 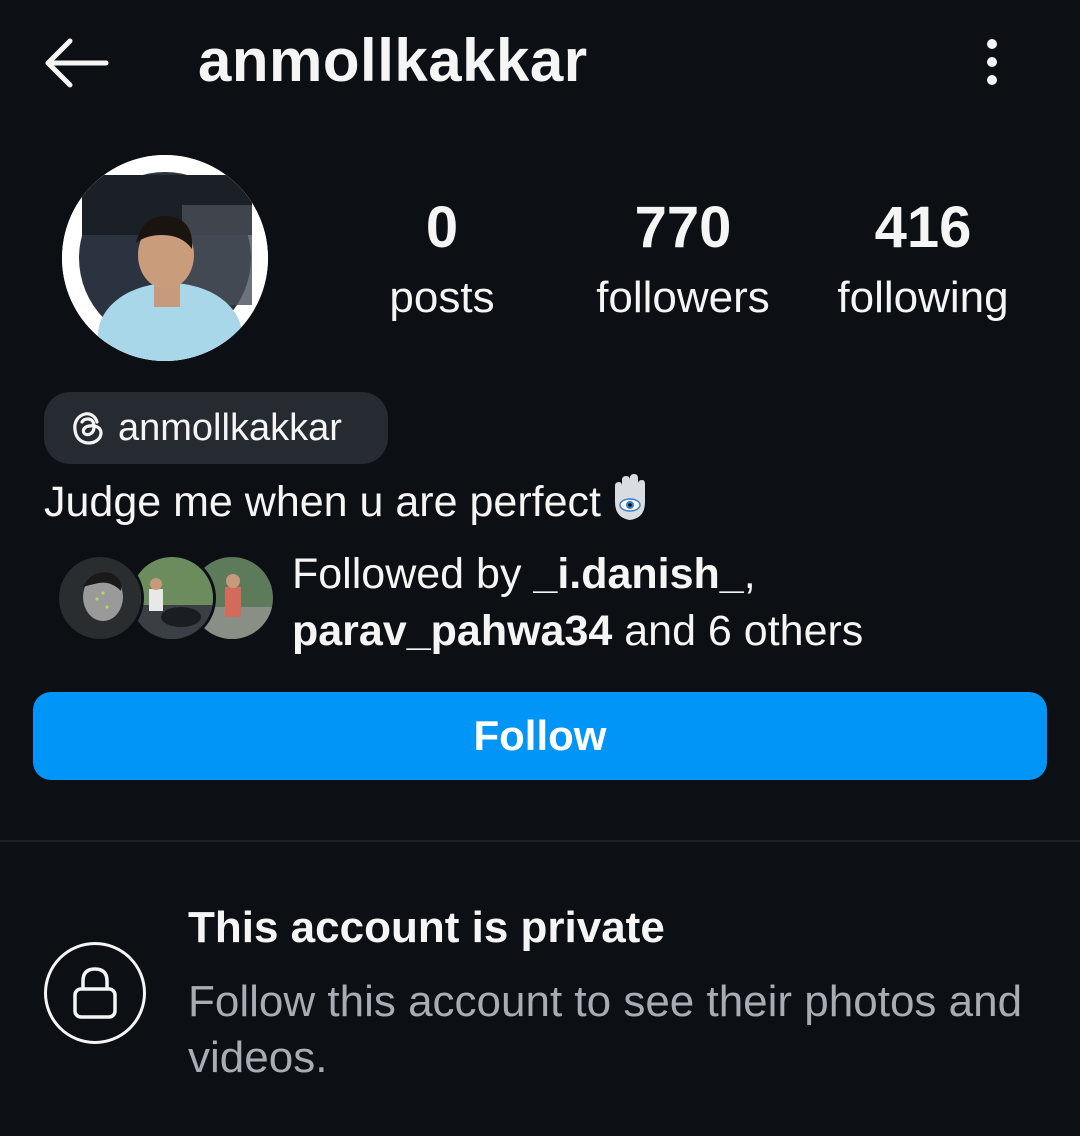 I want to click on threads-handle: anmollkakkar, so click(x=230, y=427).